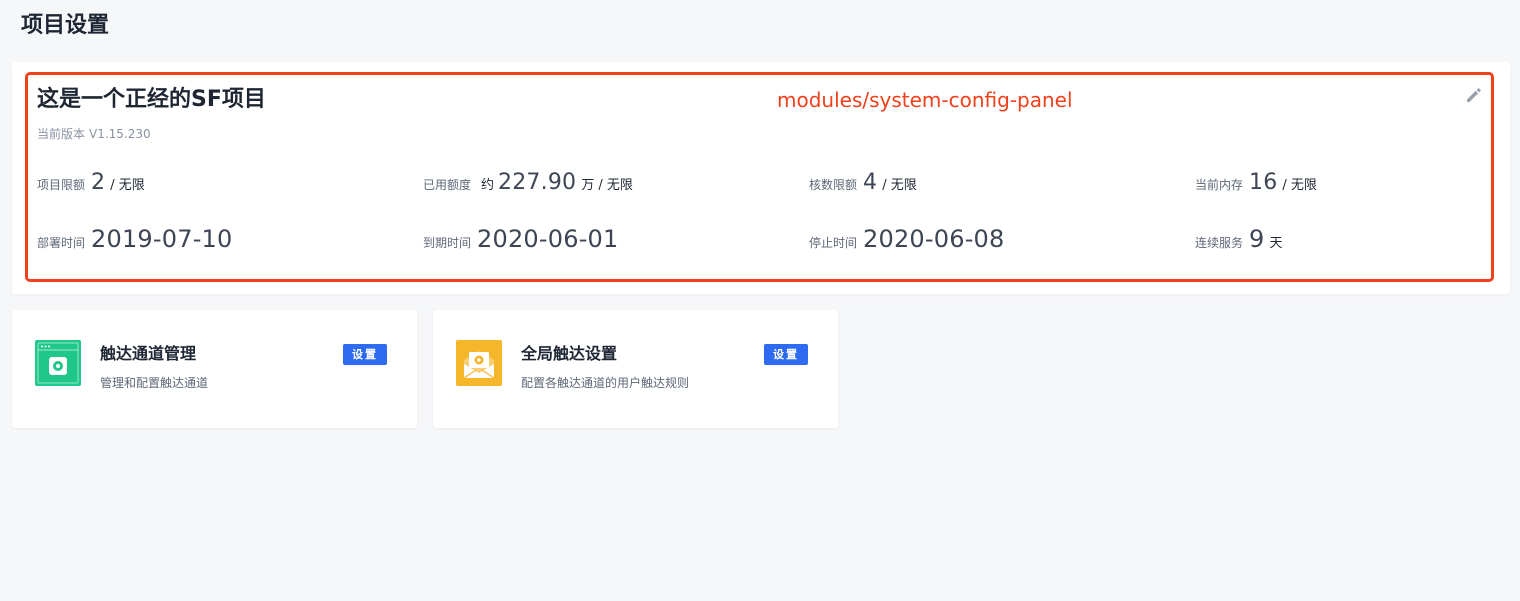 The height and width of the screenshot is (601, 1520). I want to click on version-value: V1.15.230, so click(120, 134).